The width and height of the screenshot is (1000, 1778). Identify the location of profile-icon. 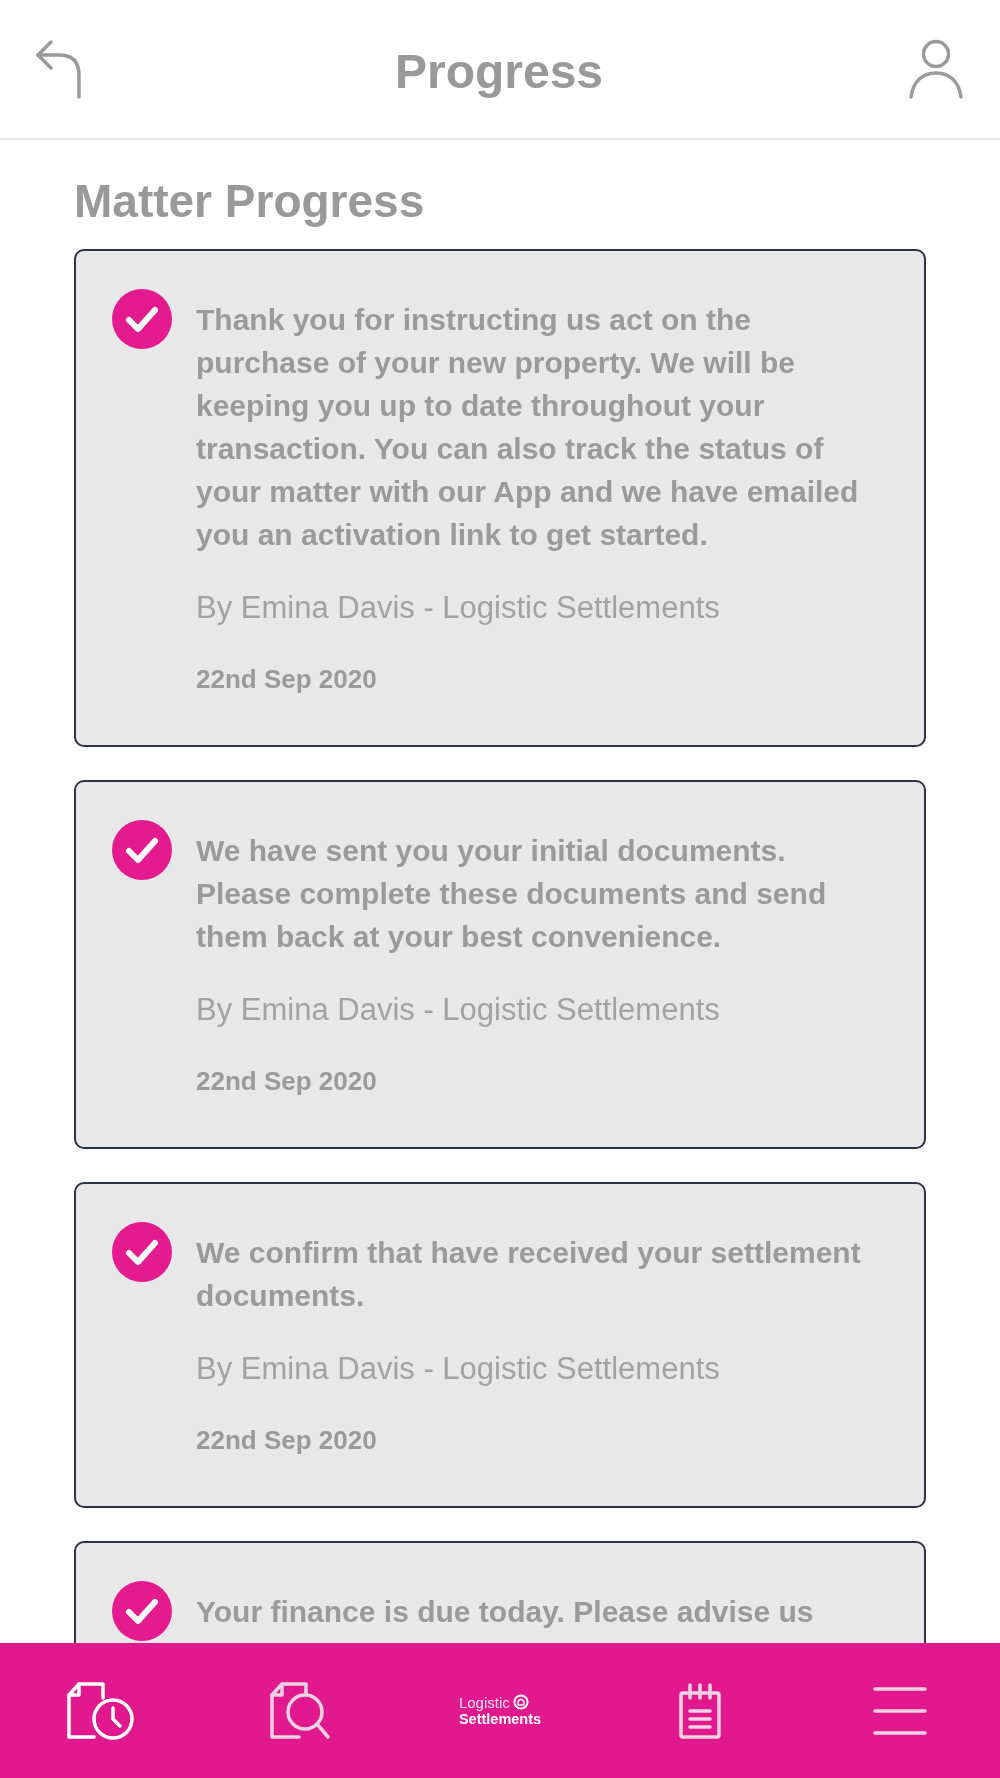
(936, 69).